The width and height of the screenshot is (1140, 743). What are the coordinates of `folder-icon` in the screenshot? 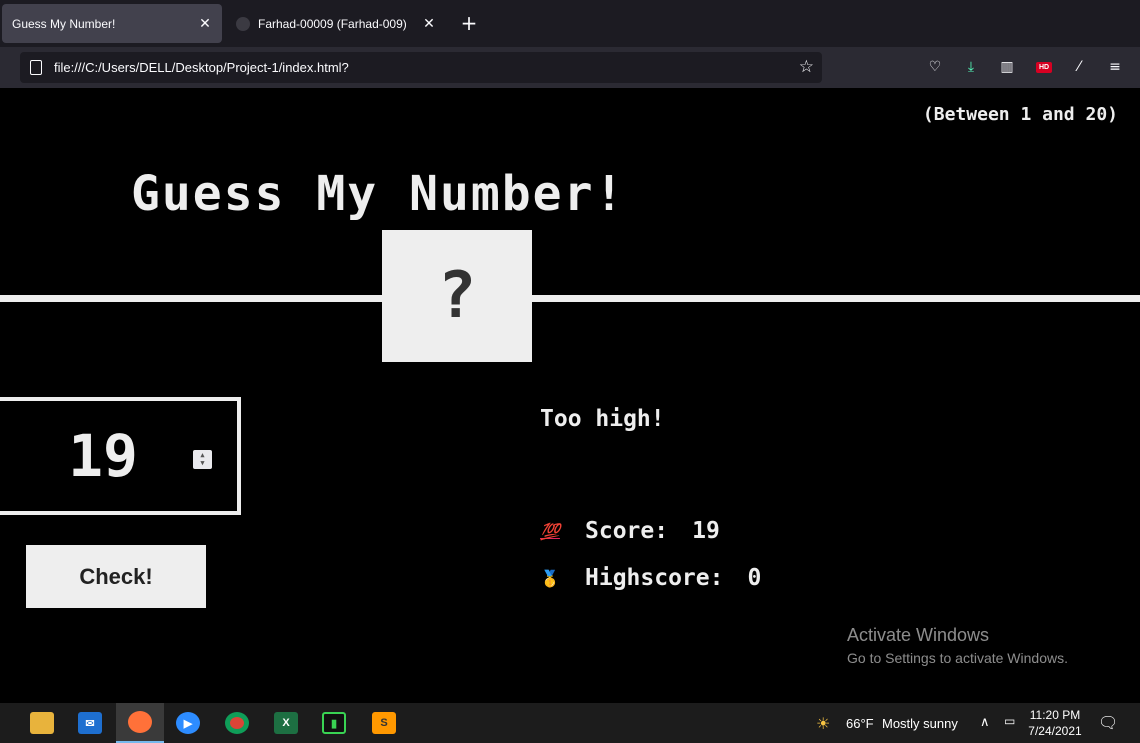 It's located at (42, 723).